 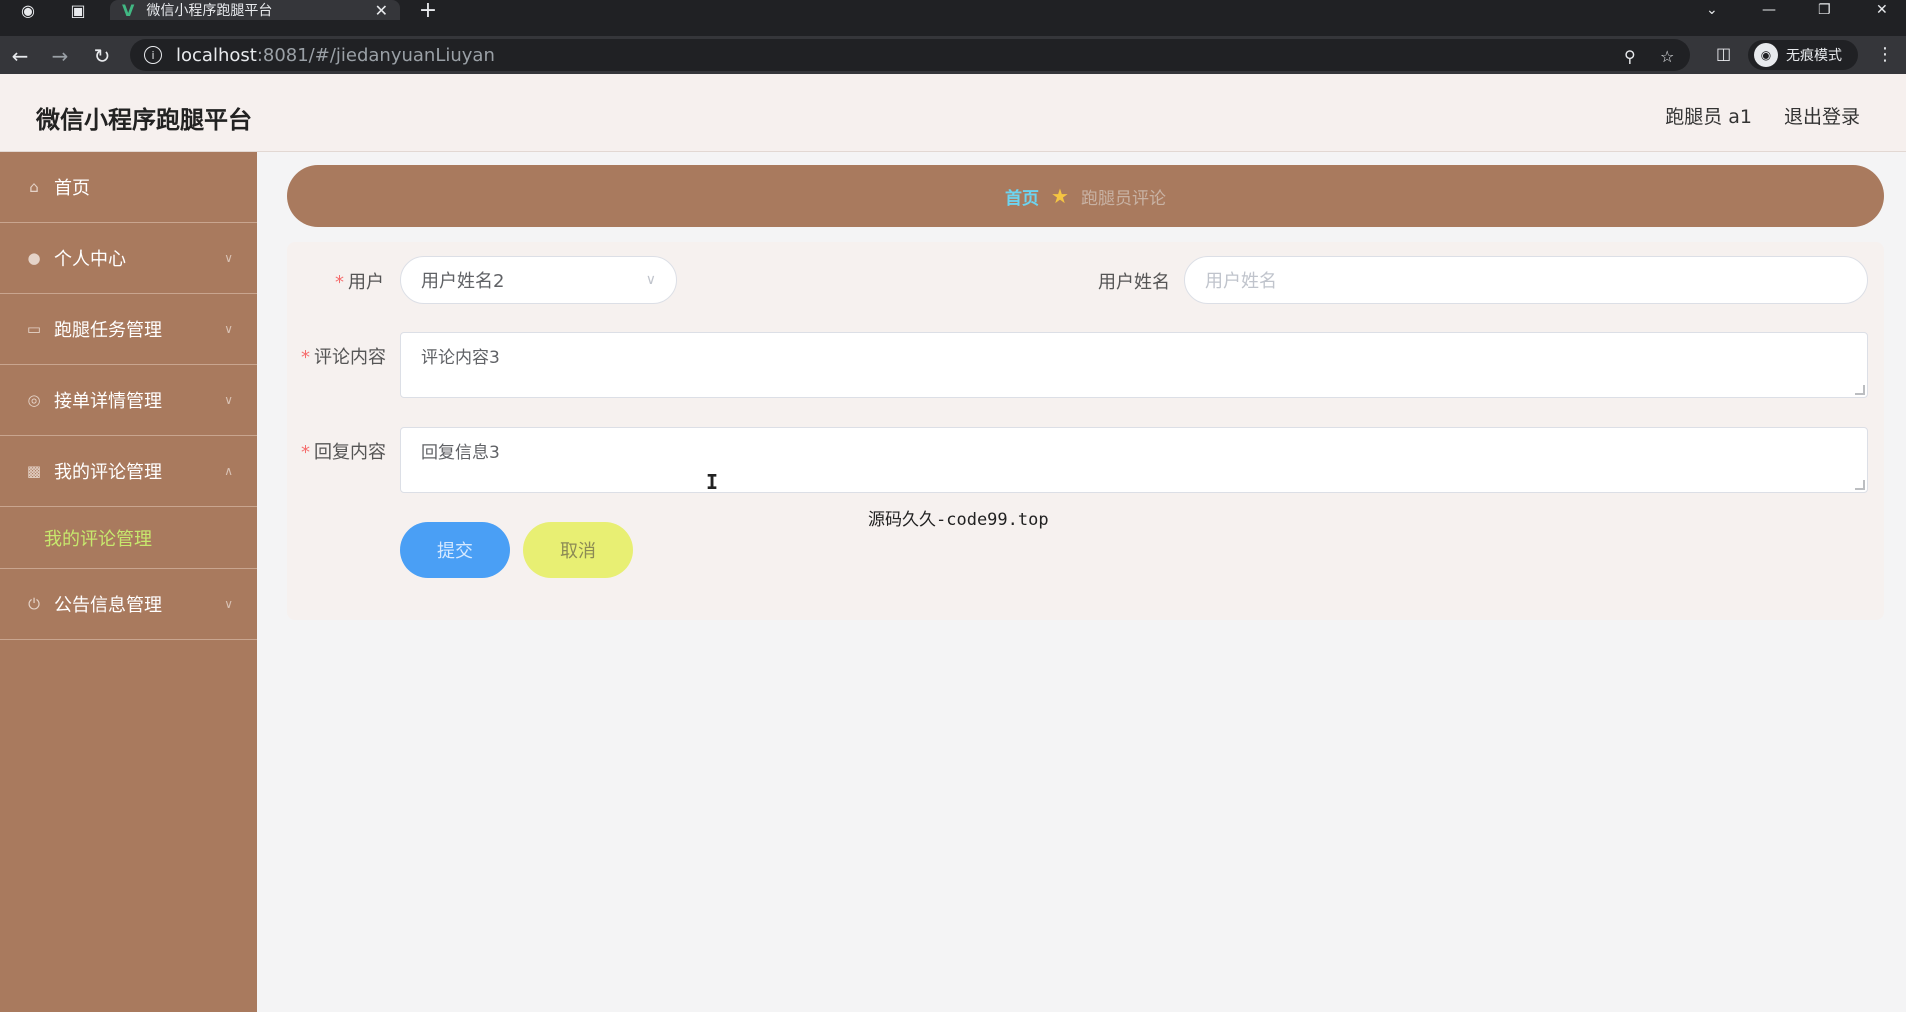 What do you see at coordinates (1723, 53) in the screenshot?
I see `sidepanel-icon: ◫` at bounding box center [1723, 53].